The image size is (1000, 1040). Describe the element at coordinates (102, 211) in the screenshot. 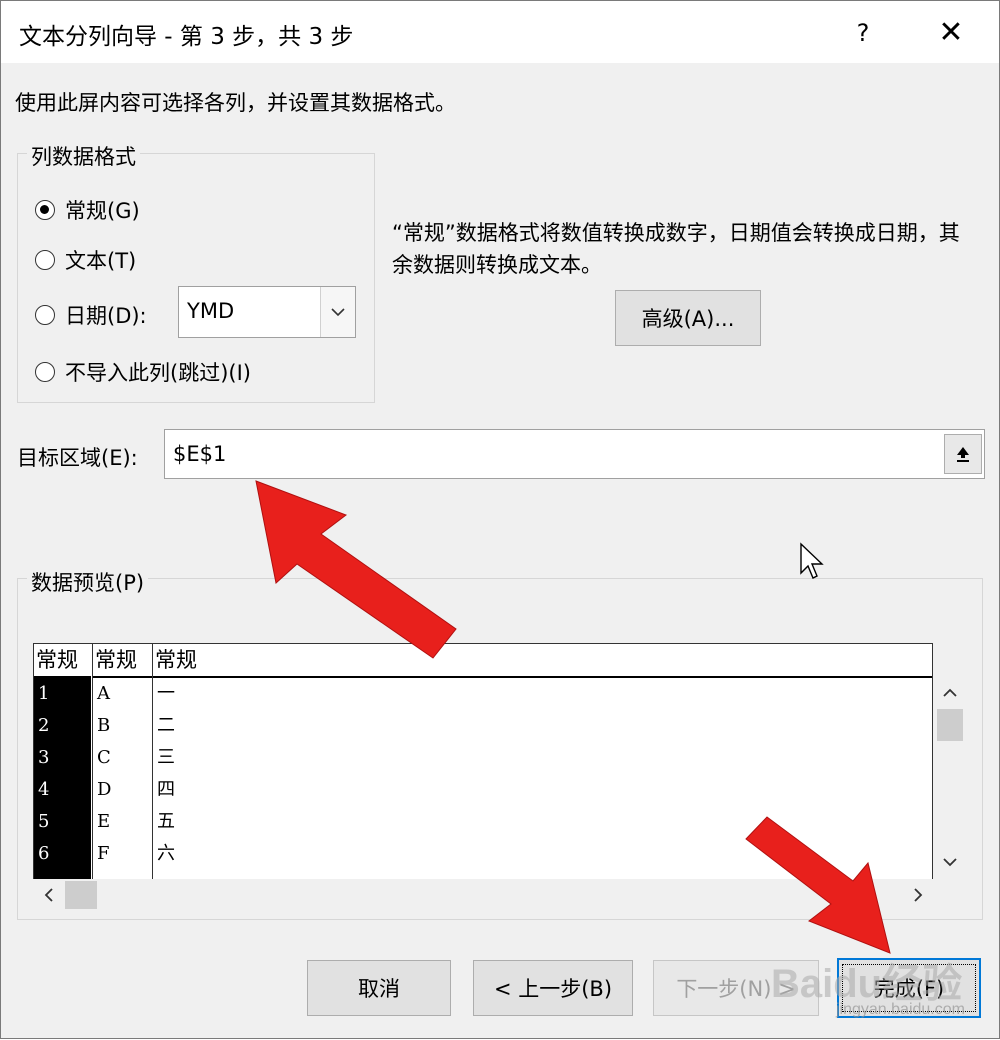

I see `radio-general-label: 常规(G)` at that location.